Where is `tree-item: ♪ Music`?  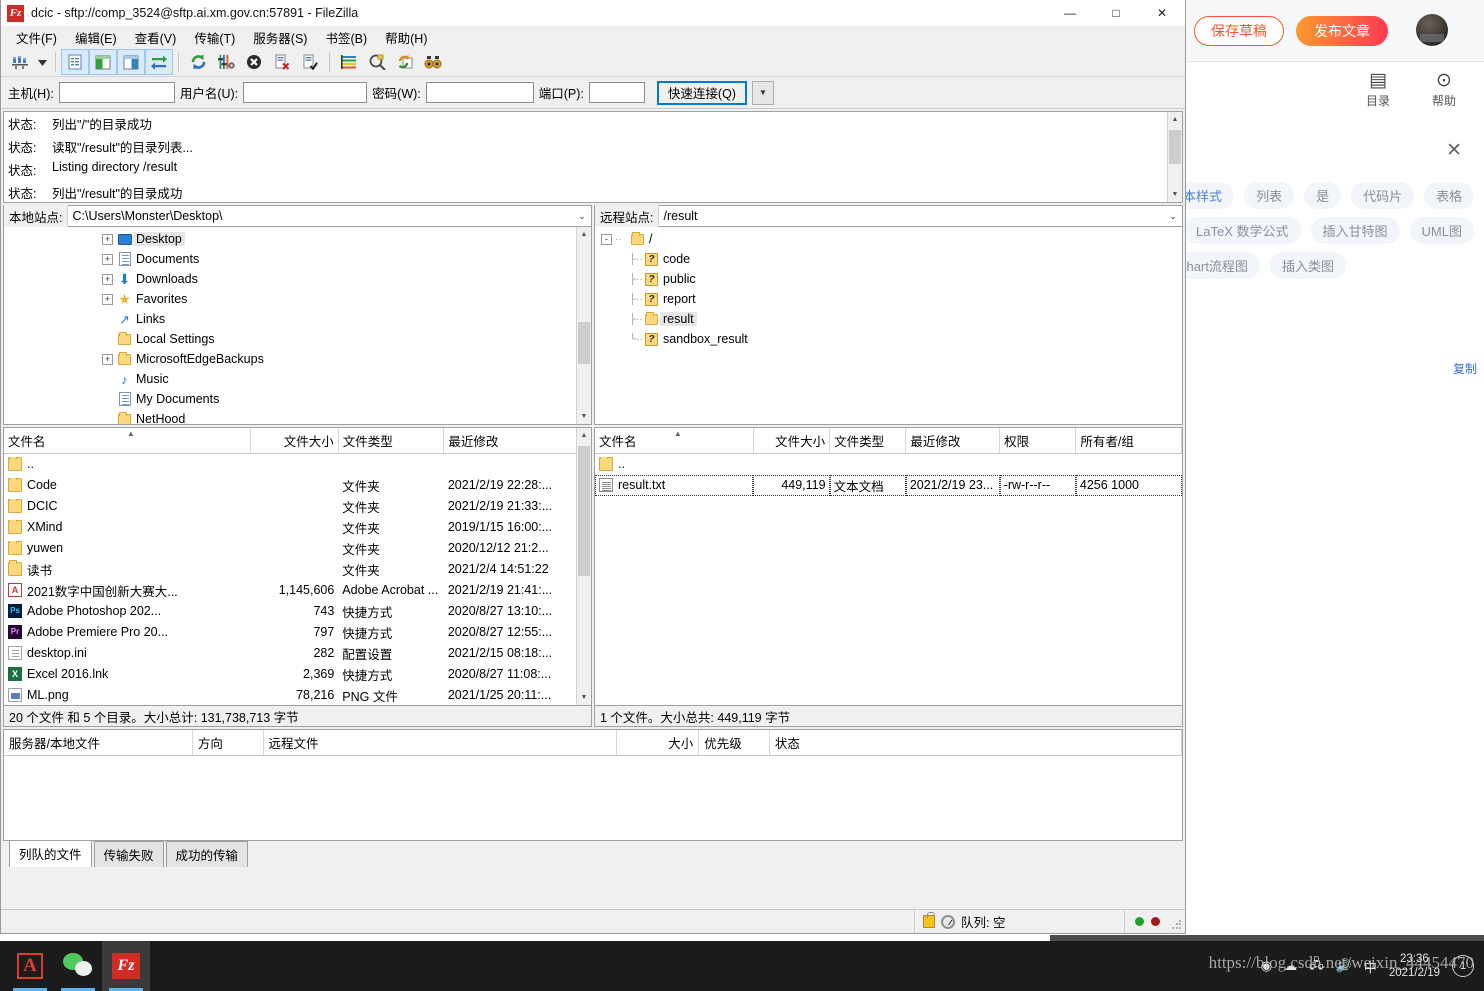
tree-item: ♪ Music is located at coordinates (297, 379).